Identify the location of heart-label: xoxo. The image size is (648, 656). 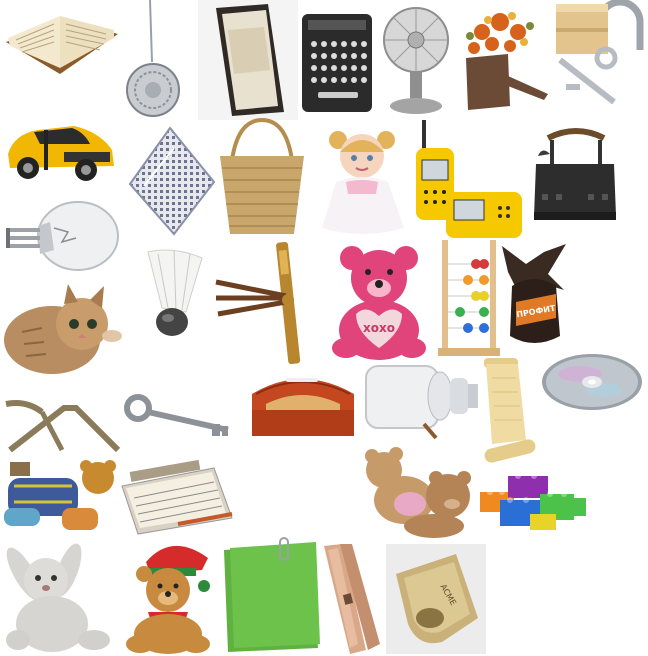
(379, 328).